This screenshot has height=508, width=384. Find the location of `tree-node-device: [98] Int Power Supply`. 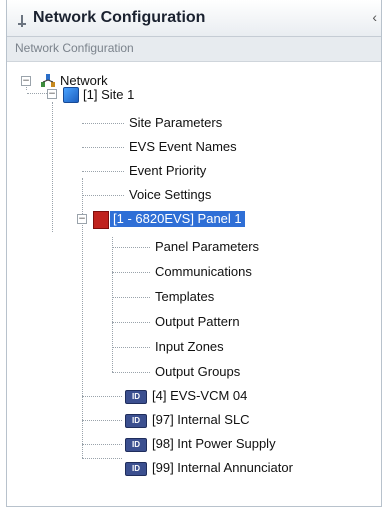

tree-node-device: [98] Int Power Supply is located at coordinates (214, 444).